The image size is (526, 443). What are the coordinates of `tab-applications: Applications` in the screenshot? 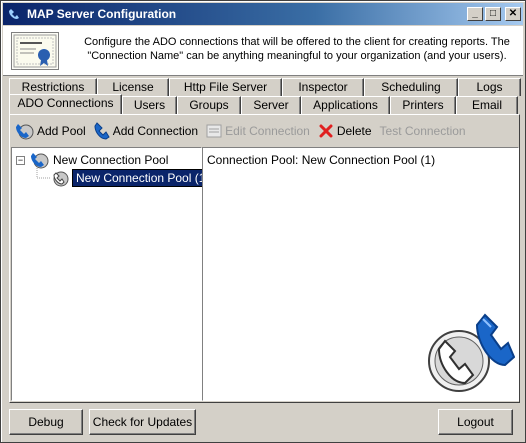 It's located at (345, 105).